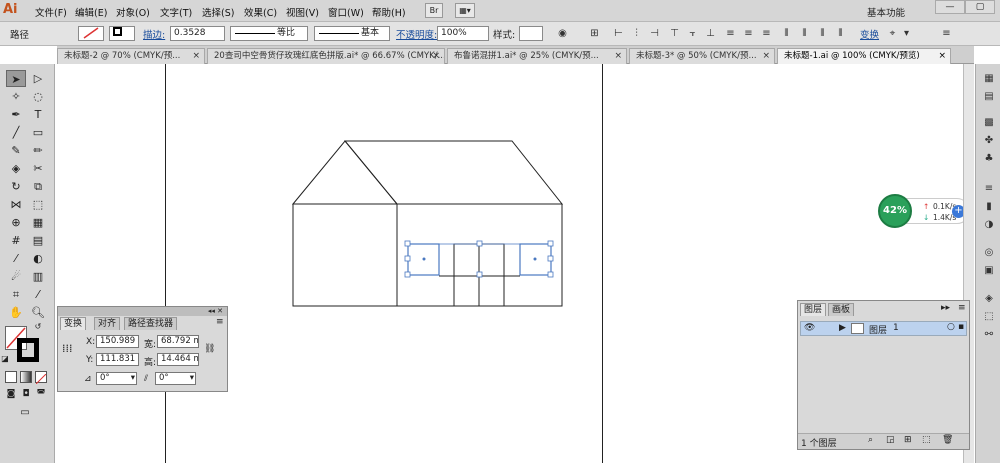  What do you see at coordinates (164, 378) in the screenshot?
I see `shear-value: 0°` at bounding box center [164, 378].